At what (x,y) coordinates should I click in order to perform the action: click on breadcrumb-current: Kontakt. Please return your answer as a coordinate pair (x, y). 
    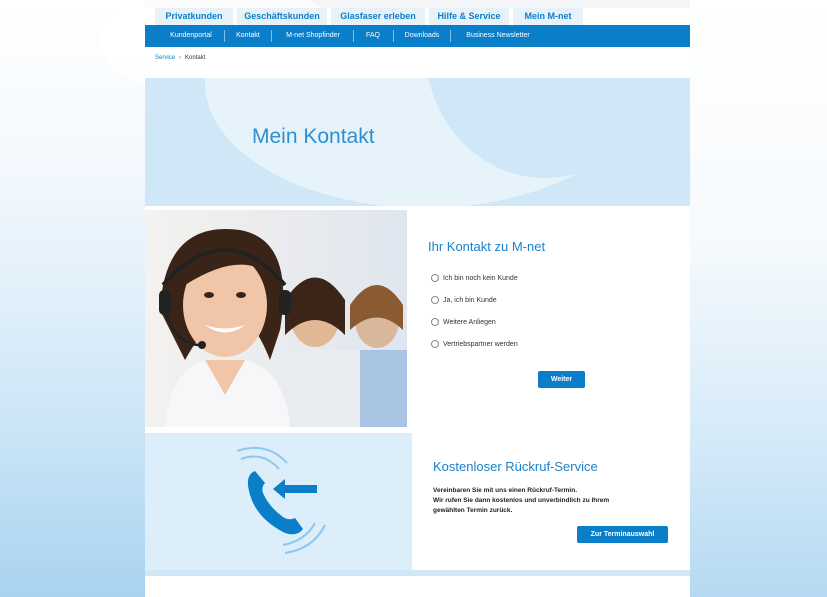
    Looking at the image, I should click on (195, 58).